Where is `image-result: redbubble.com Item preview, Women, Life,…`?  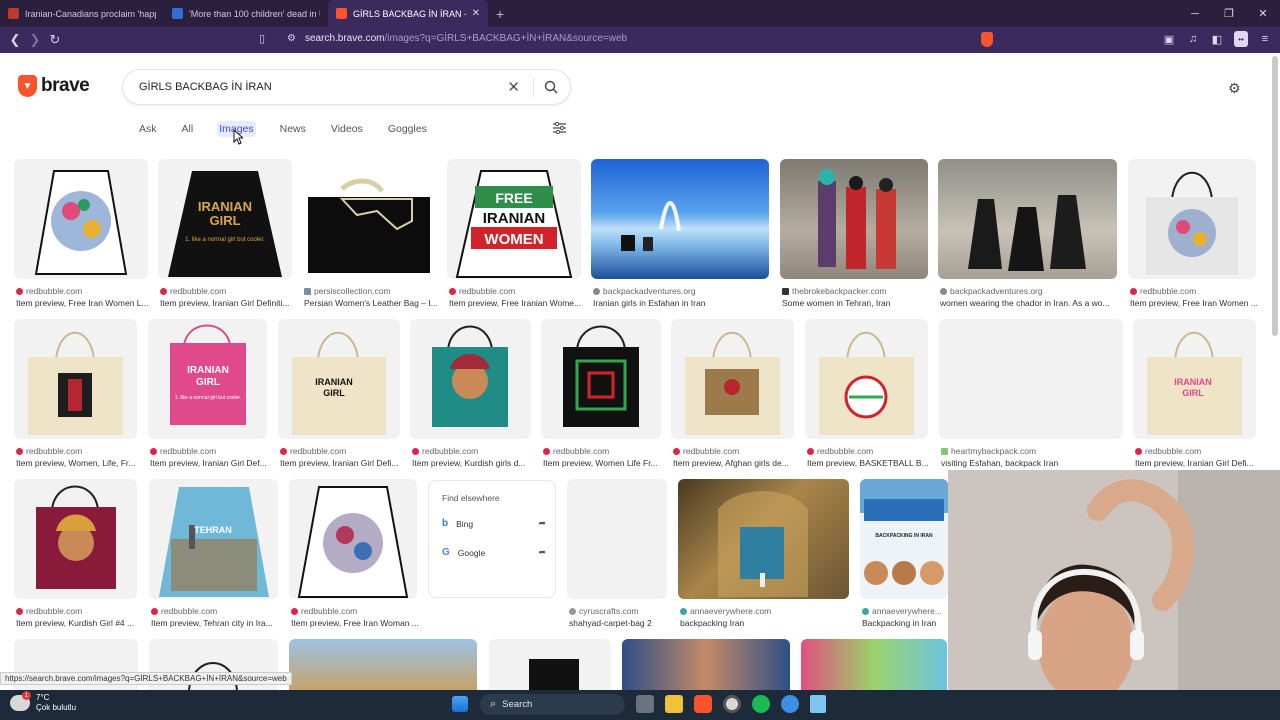
image-result: redbubble.com Item preview, Women, Life,… is located at coordinates (76, 394).